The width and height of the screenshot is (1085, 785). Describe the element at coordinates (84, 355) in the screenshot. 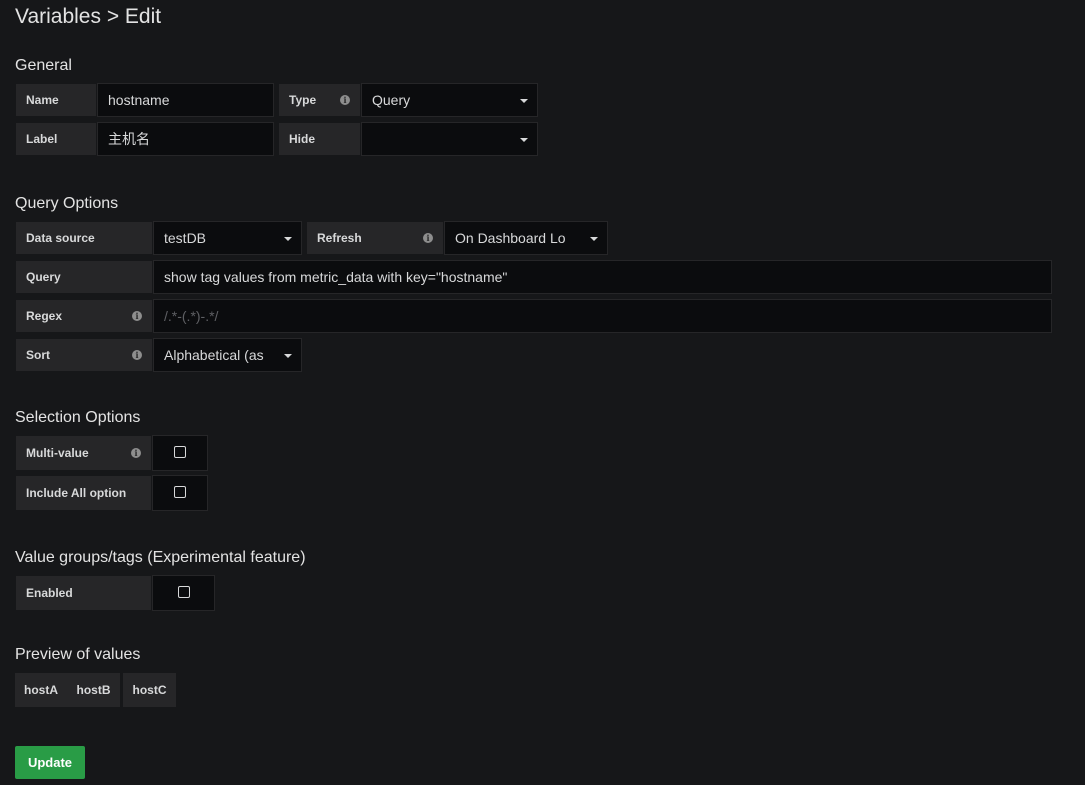

I see `sort-label: Sort i` at that location.